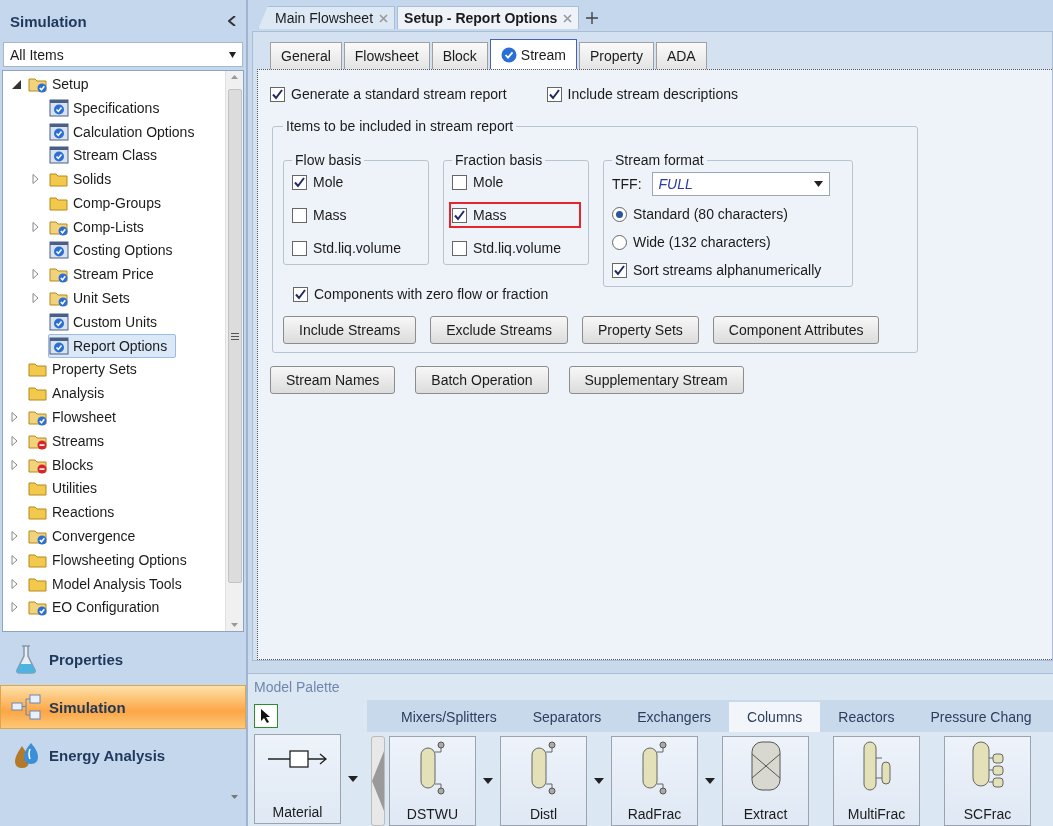  Describe the element at coordinates (459, 55) in the screenshot. I see `form-tab: Block` at that location.